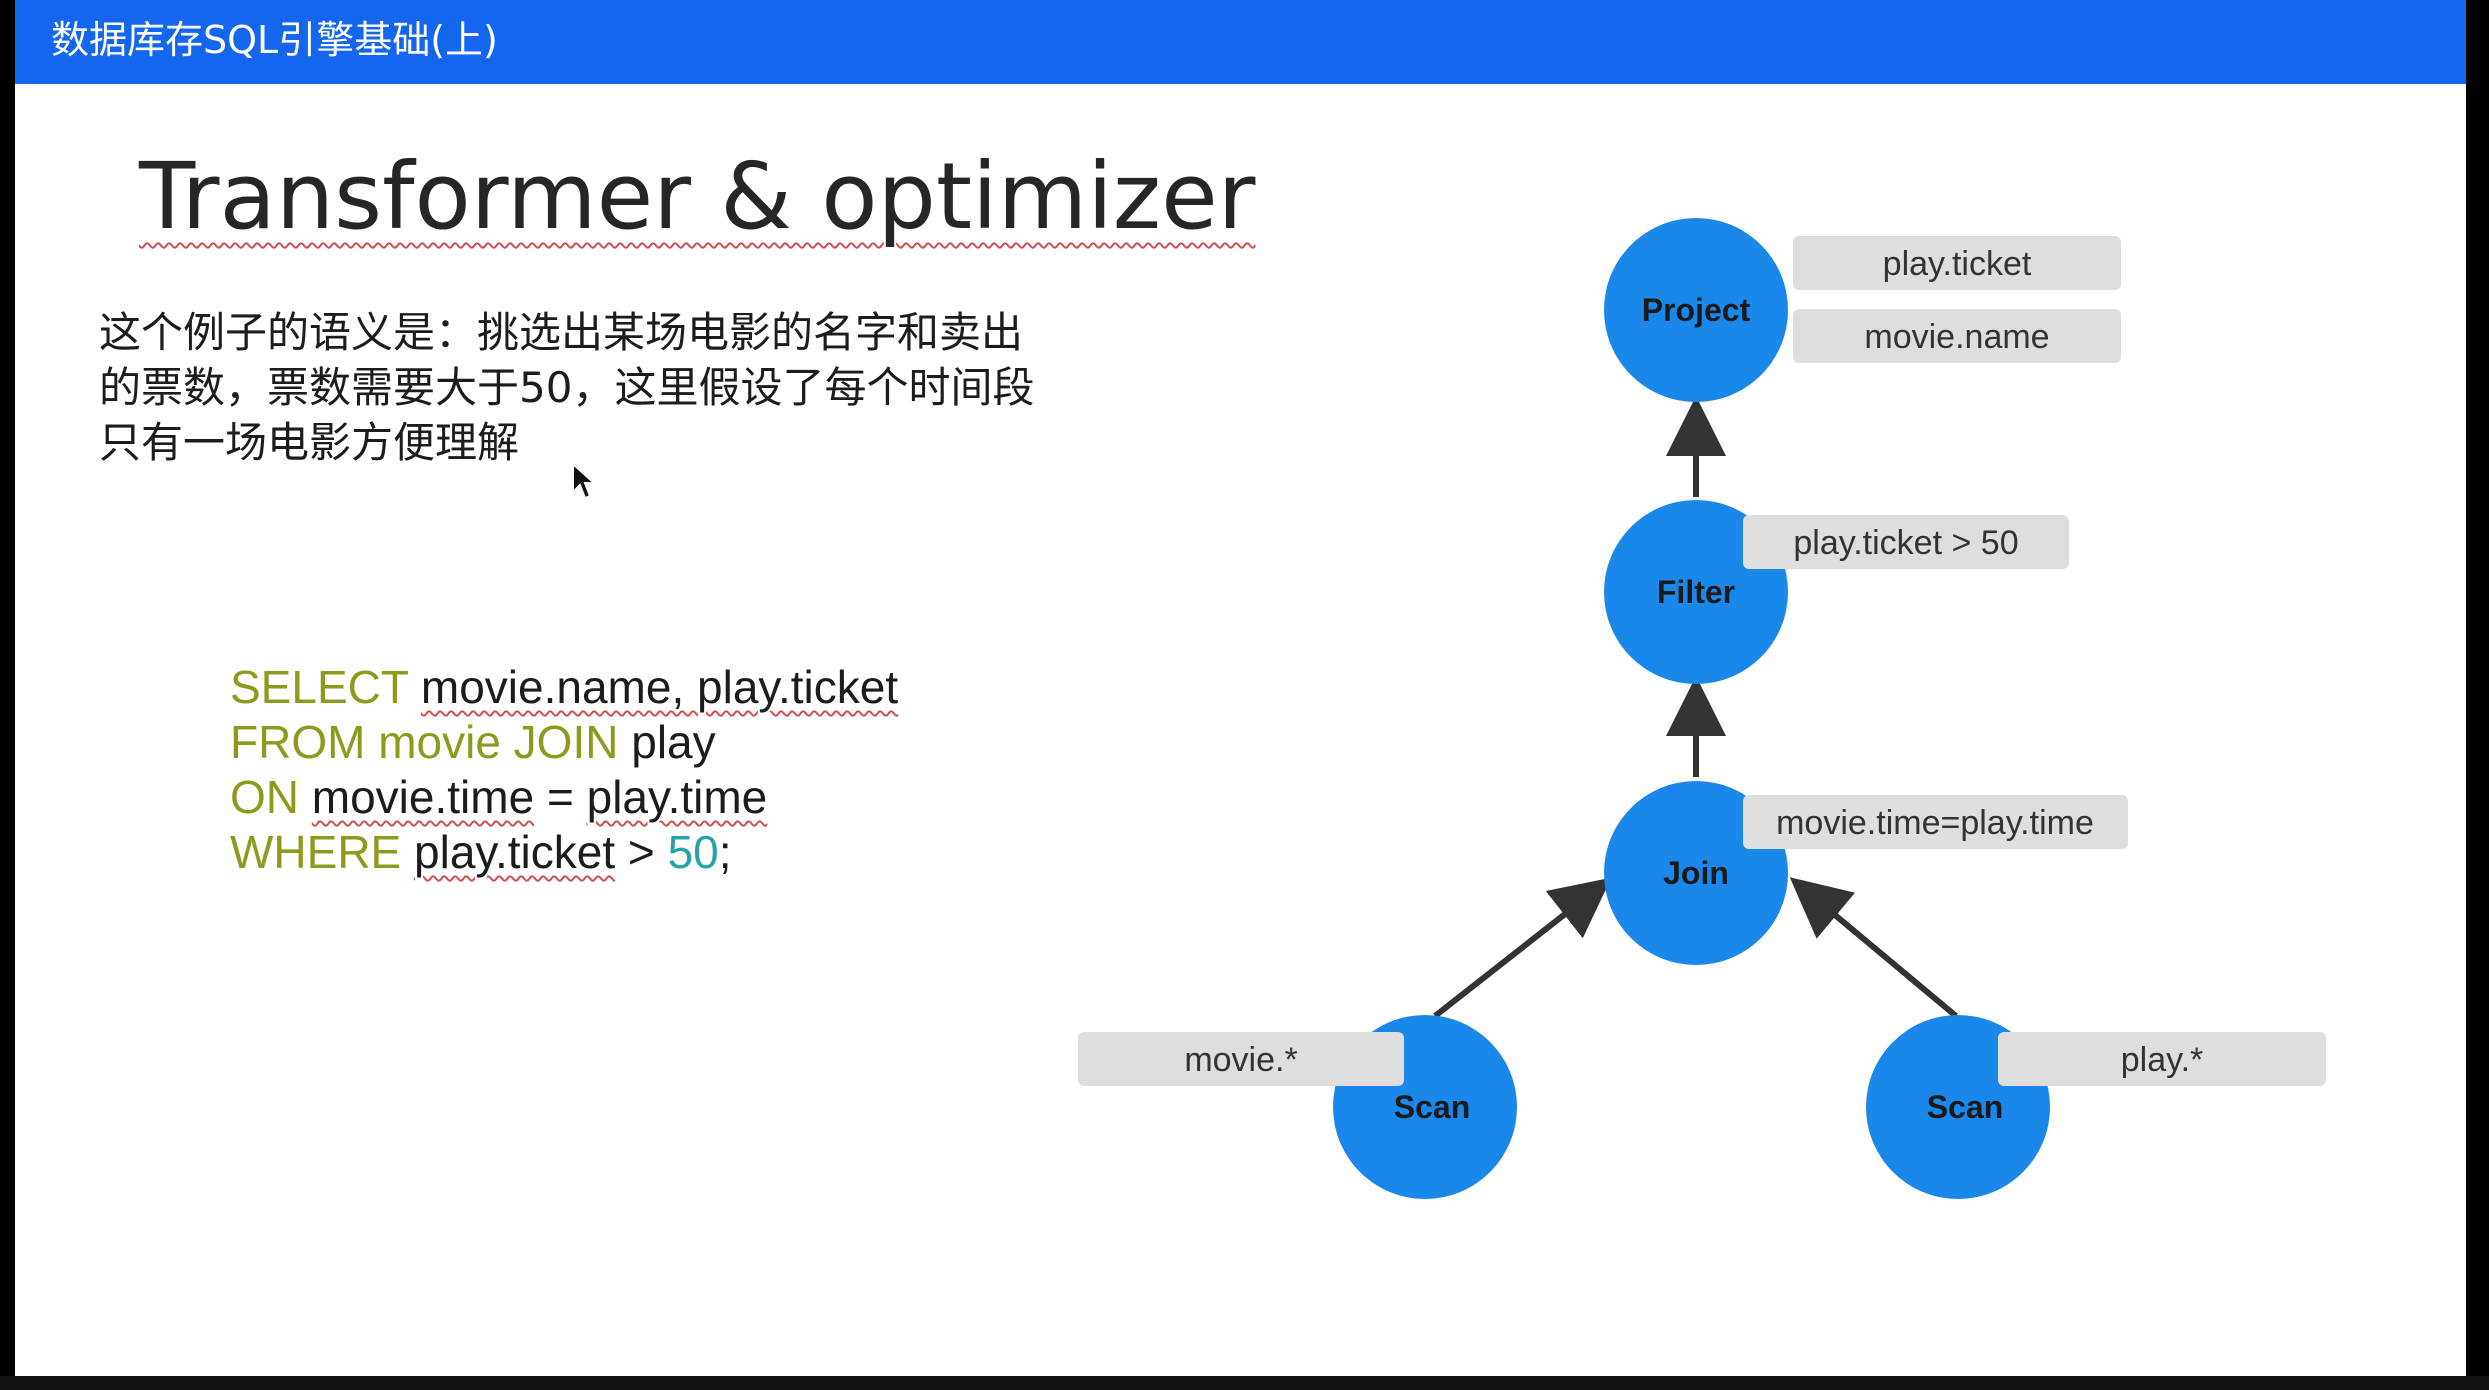 The image size is (2489, 1390). What do you see at coordinates (1696, 592) in the screenshot?
I see `node-filter-label: Filter` at bounding box center [1696, 592].